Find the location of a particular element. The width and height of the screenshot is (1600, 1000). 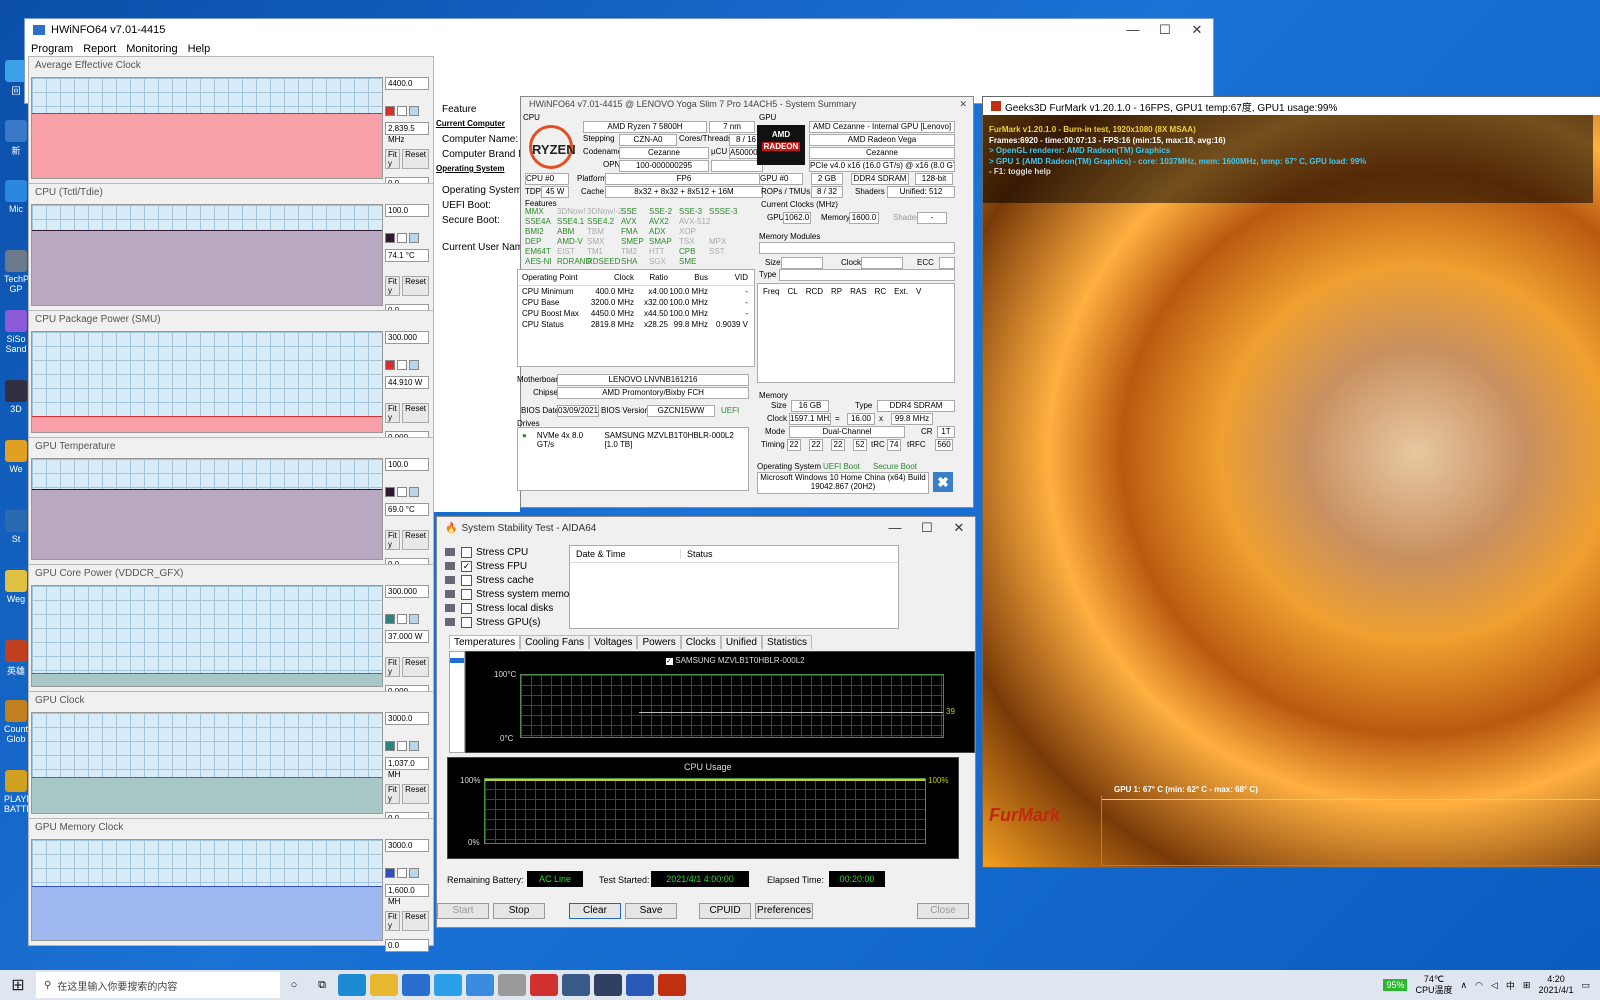

desktop-icon: 3D is located at coordinates (16, 397).